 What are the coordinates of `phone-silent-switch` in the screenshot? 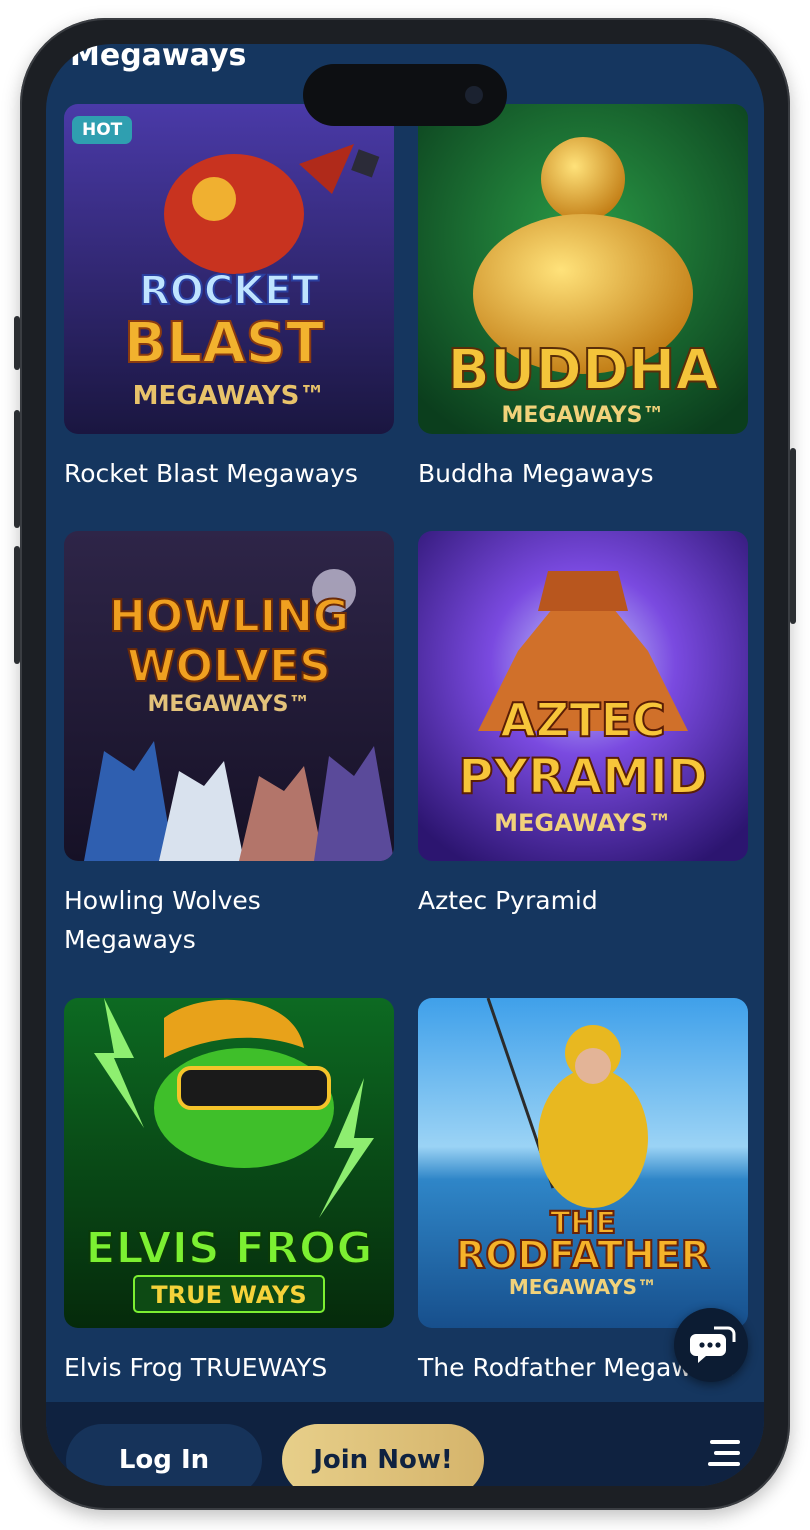 It's located at (17, 343).